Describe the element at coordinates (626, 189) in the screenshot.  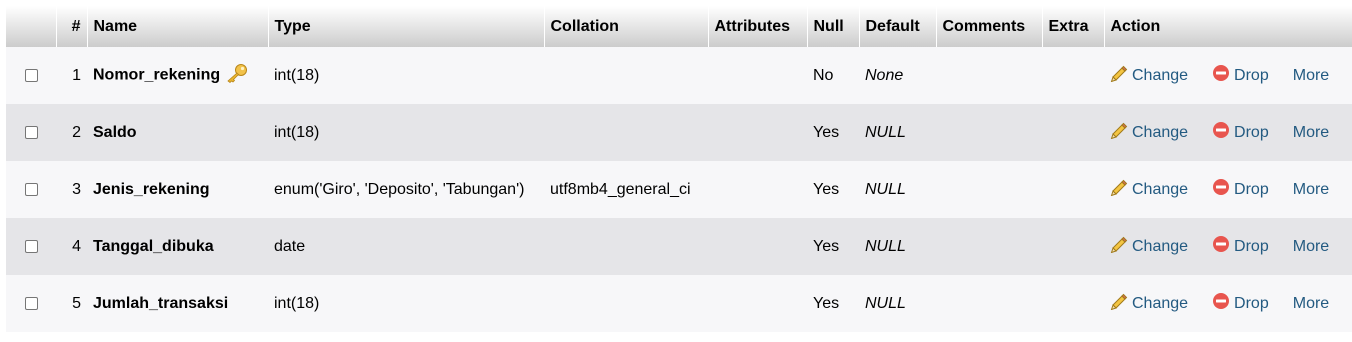
I see `column-collation: utf8mb4_general_ci` at that location.